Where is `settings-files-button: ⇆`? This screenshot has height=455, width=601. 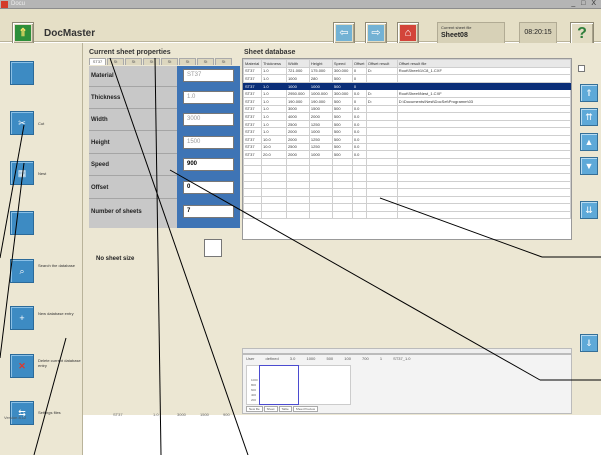
settings-files-button: ⇆ is located at coordinates (22, 413).